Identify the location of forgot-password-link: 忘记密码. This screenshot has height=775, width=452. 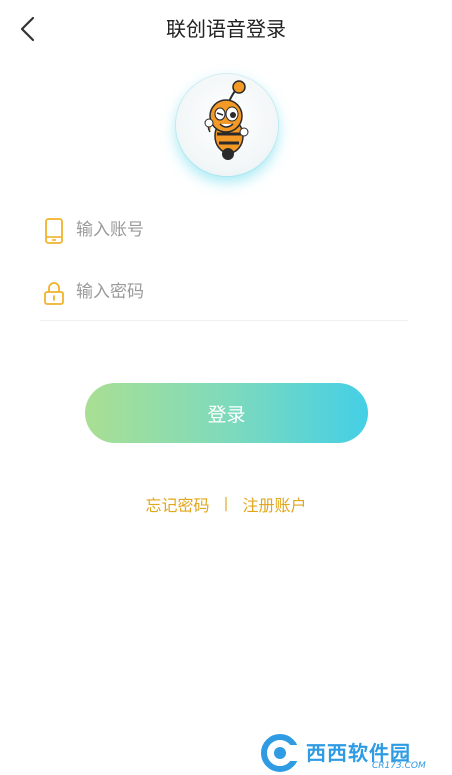
(178, 504).